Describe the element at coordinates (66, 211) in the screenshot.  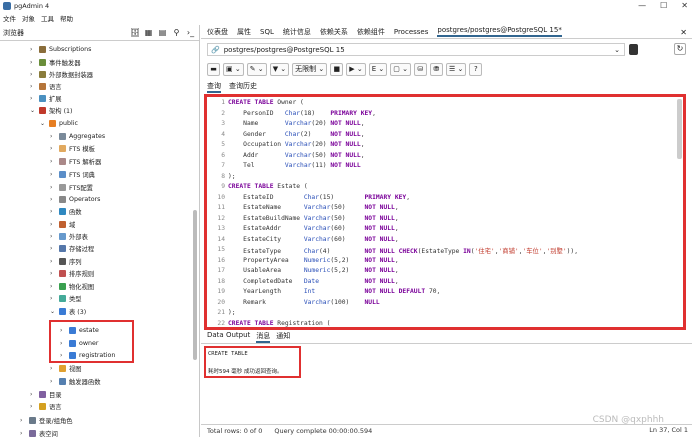
I see `tree-item: › 函数` at that location.